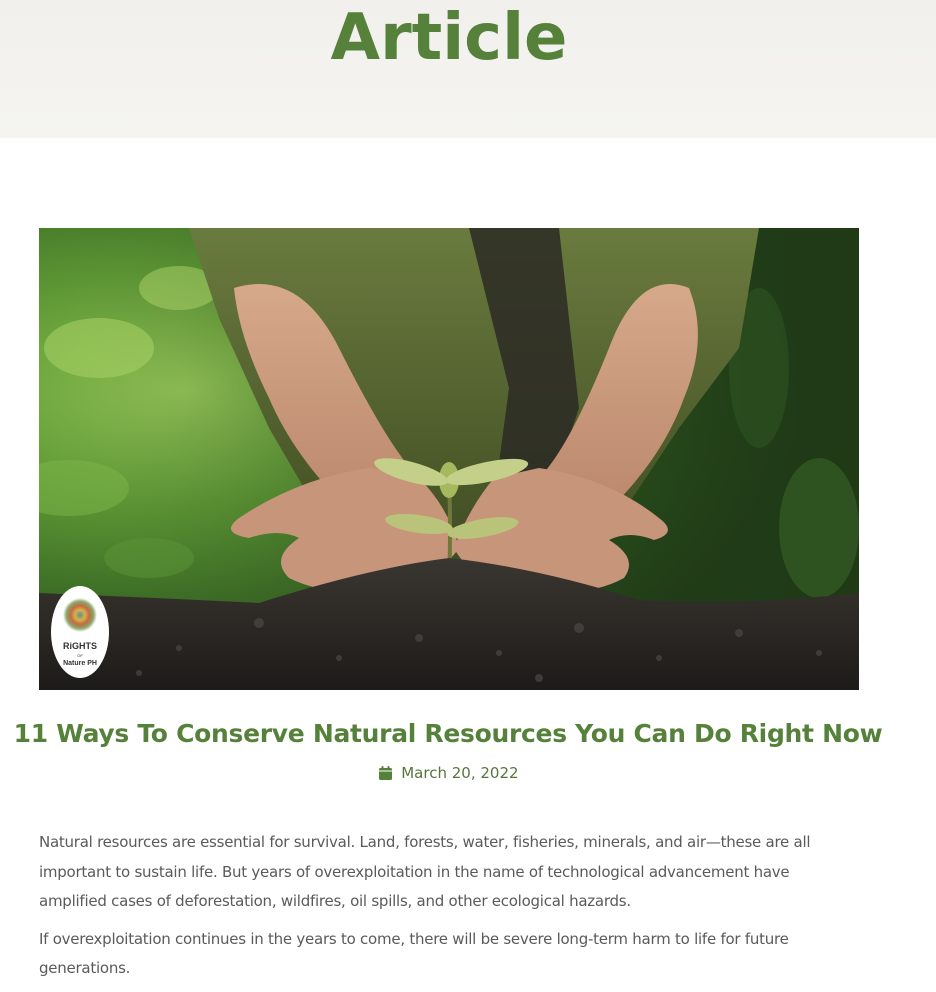 Image resolution: width=936 pixels, height=992 pixels. Describe the element at coordinates (386, 775) in the screenshot. I see `calendar-icon` at that location.